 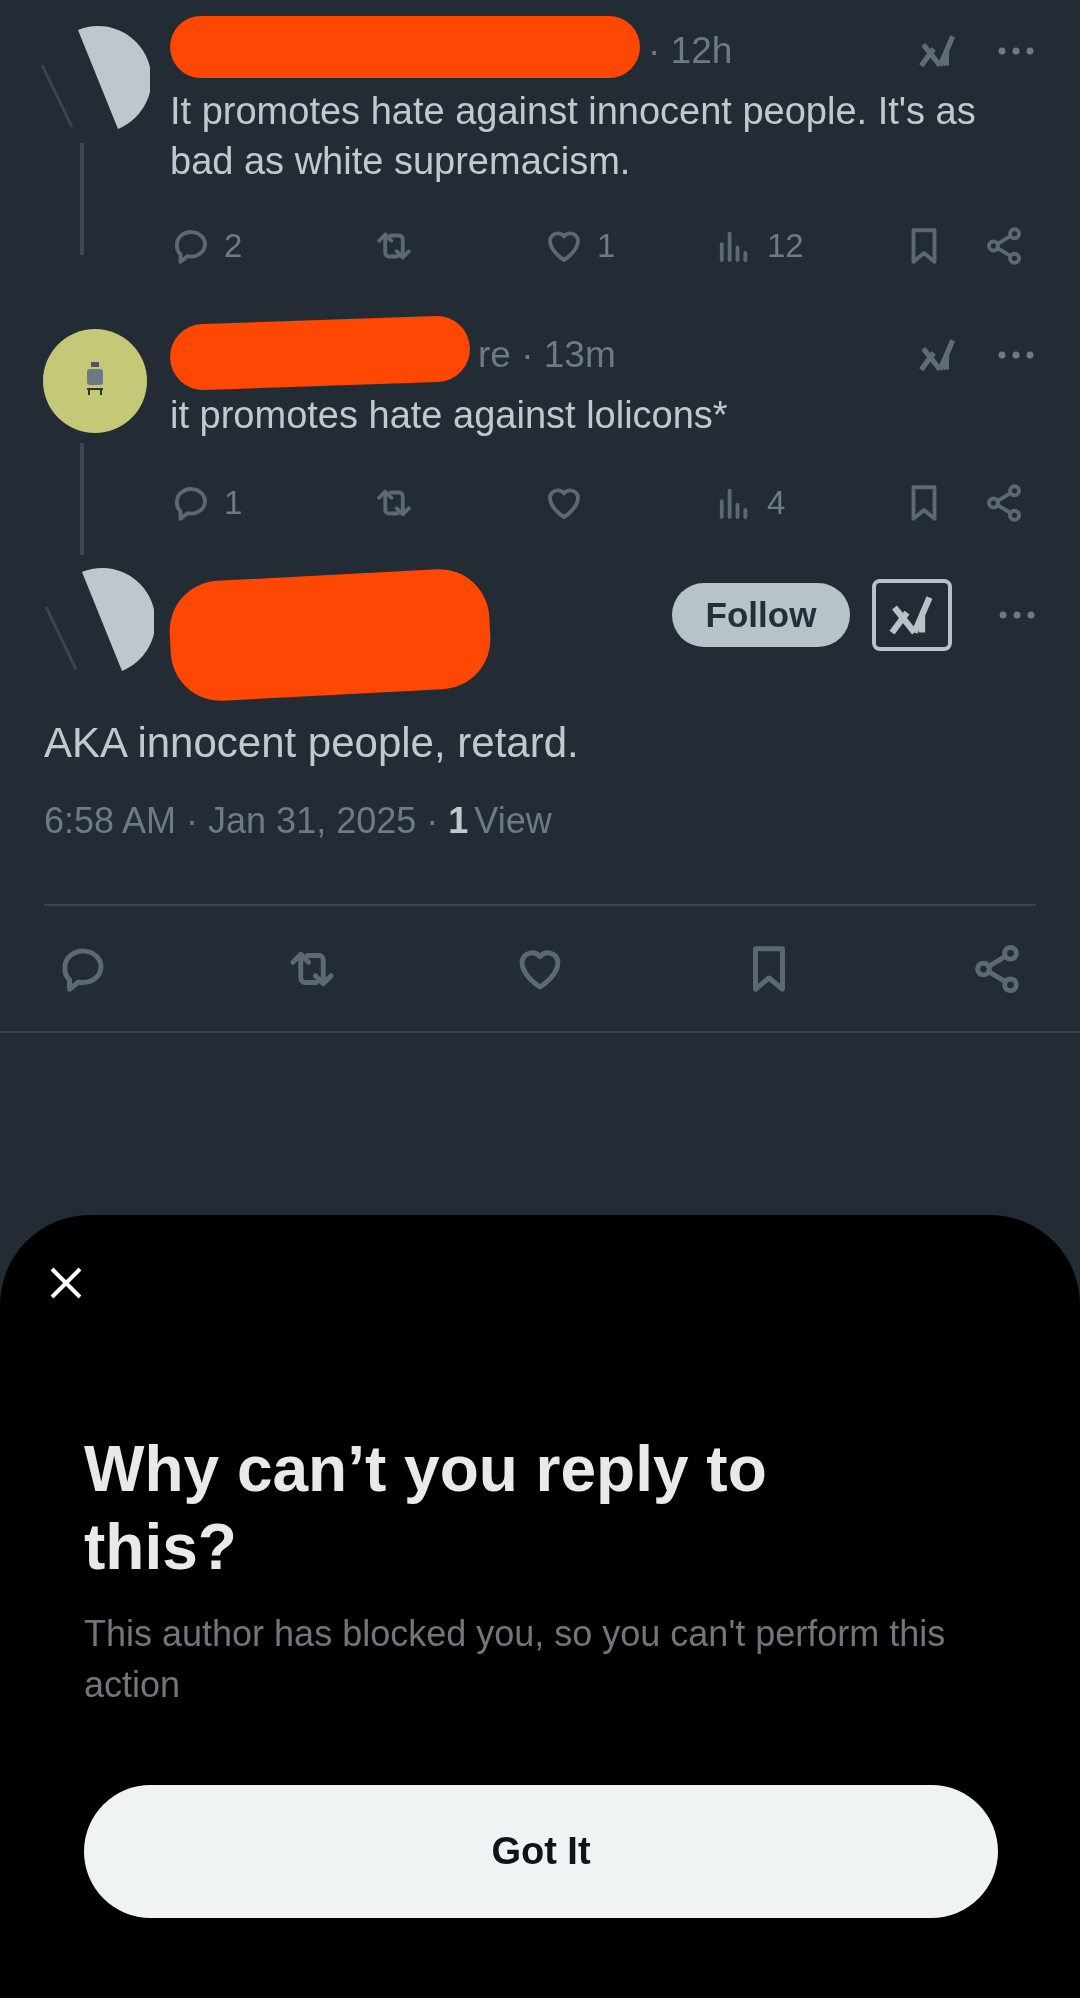 I want to click on avatar-icon, so click(x=95, y=381).